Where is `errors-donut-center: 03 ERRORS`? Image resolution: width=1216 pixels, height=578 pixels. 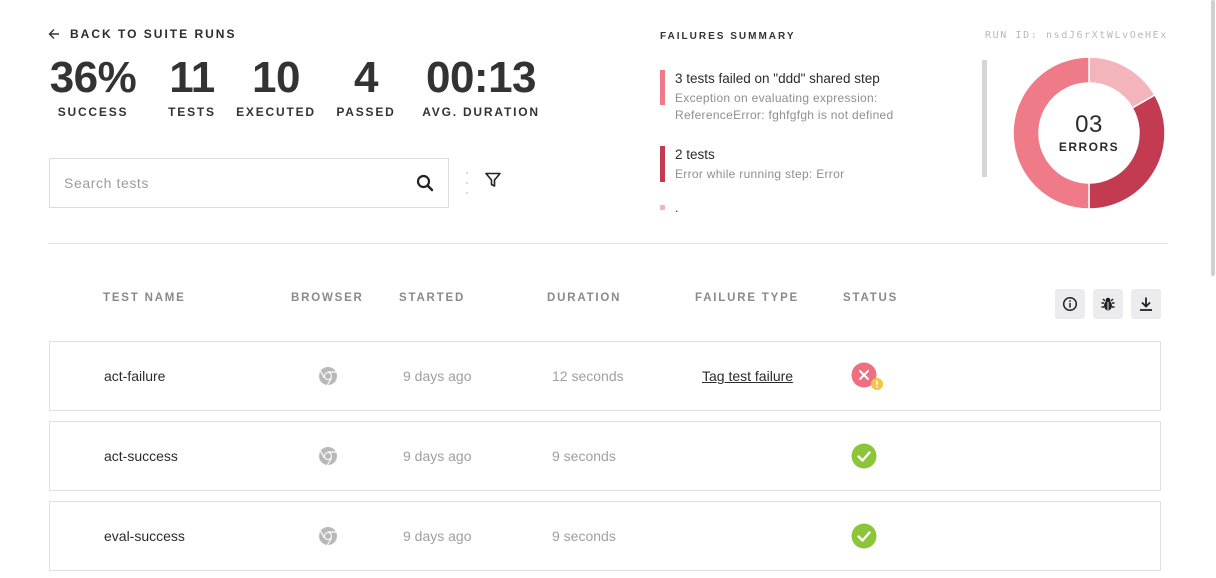 errors-donut-center: 03 ERRORS is located at coordinates (1089, 133).